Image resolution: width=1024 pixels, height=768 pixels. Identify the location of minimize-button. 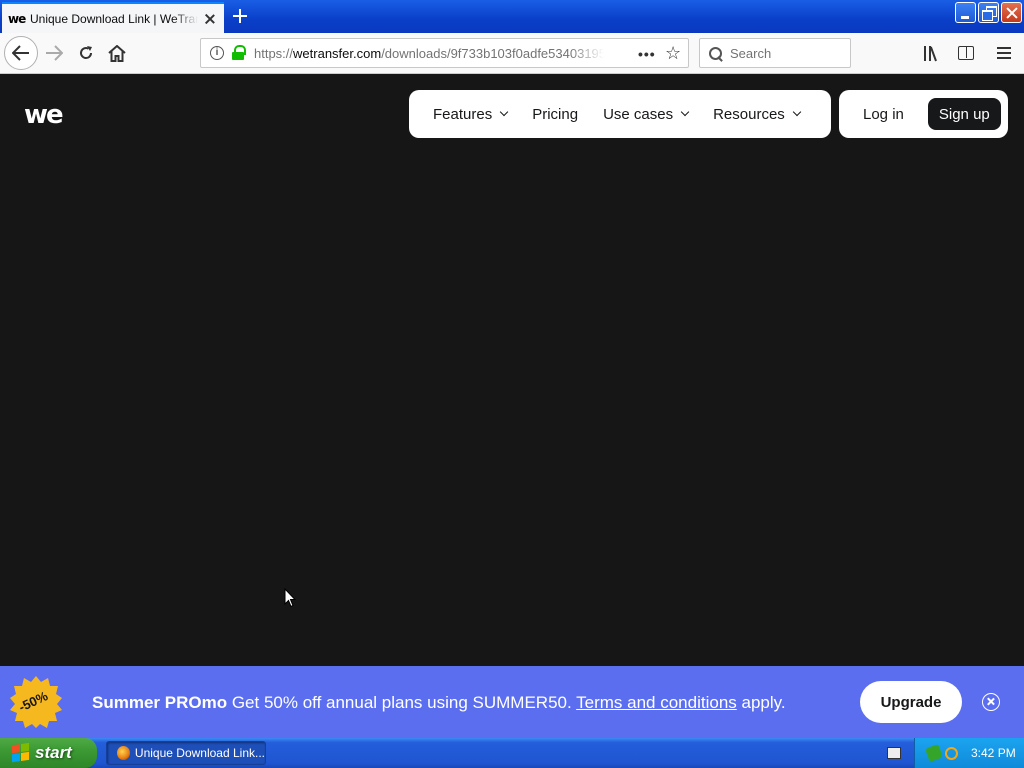
(965, 12).